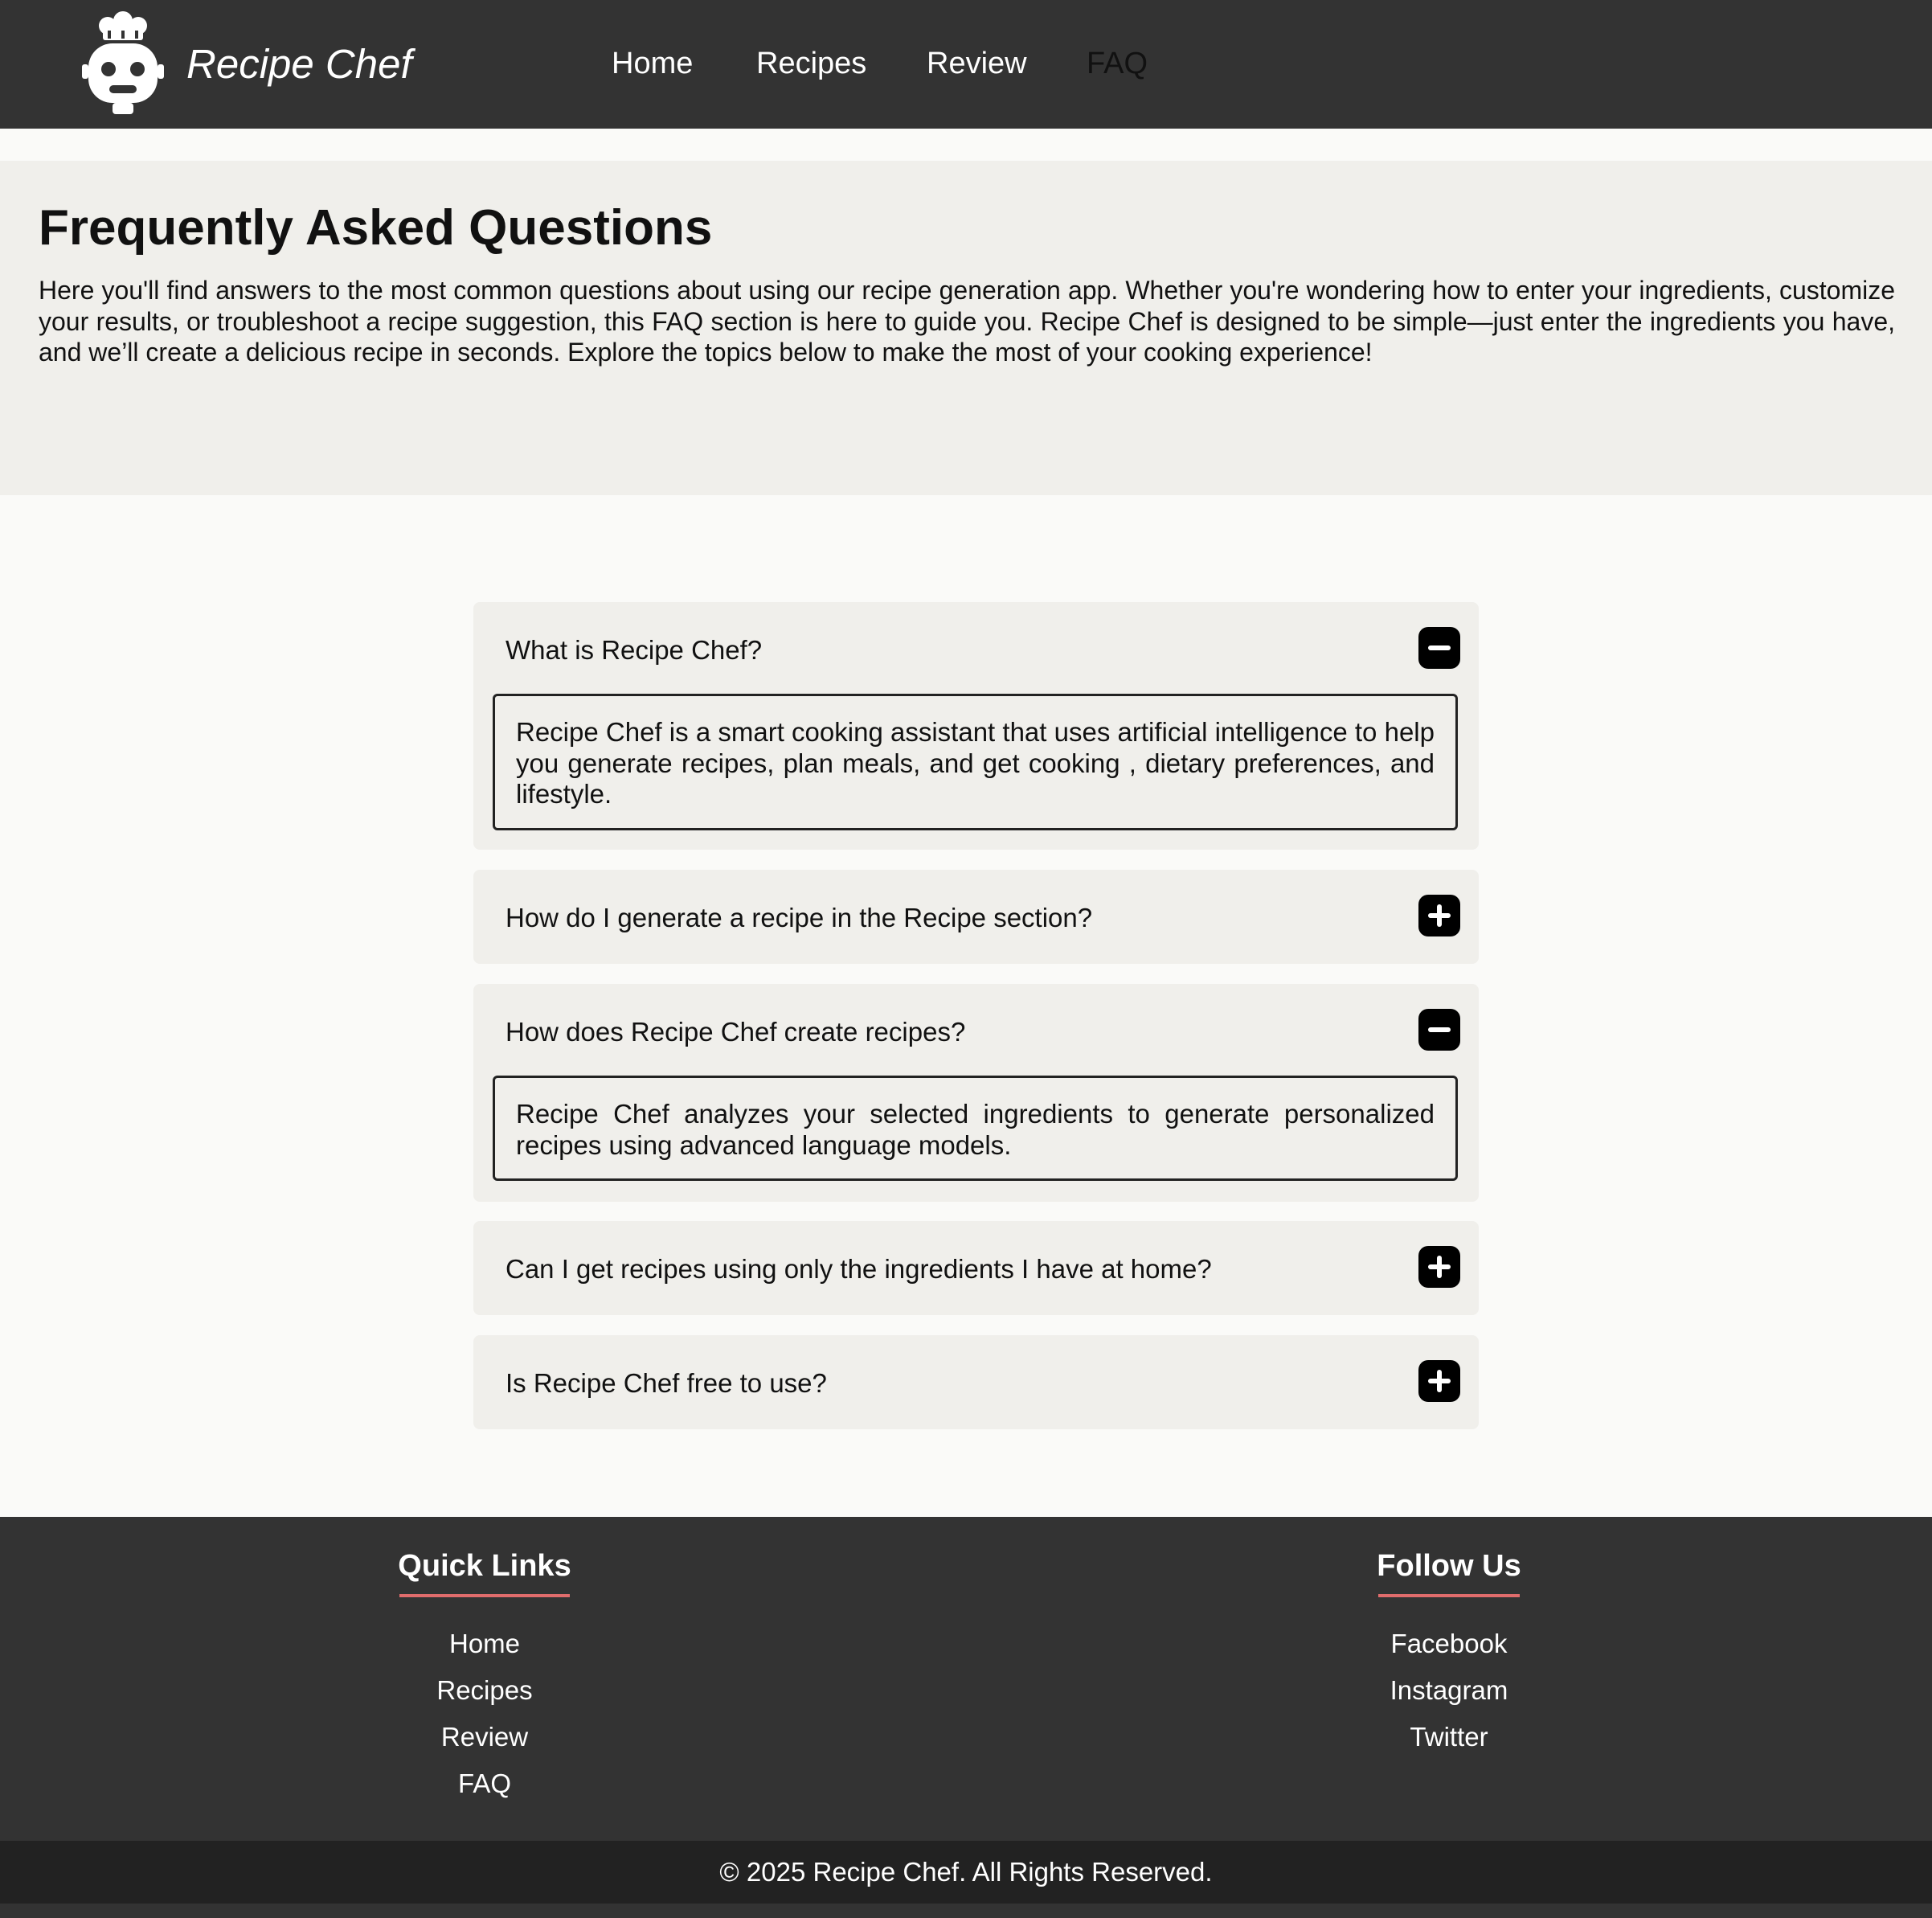 This screenshot has height=1918, width=1932. I want to click on faq-item: Is Recipe Chef free to use?, so click(976, 1382).